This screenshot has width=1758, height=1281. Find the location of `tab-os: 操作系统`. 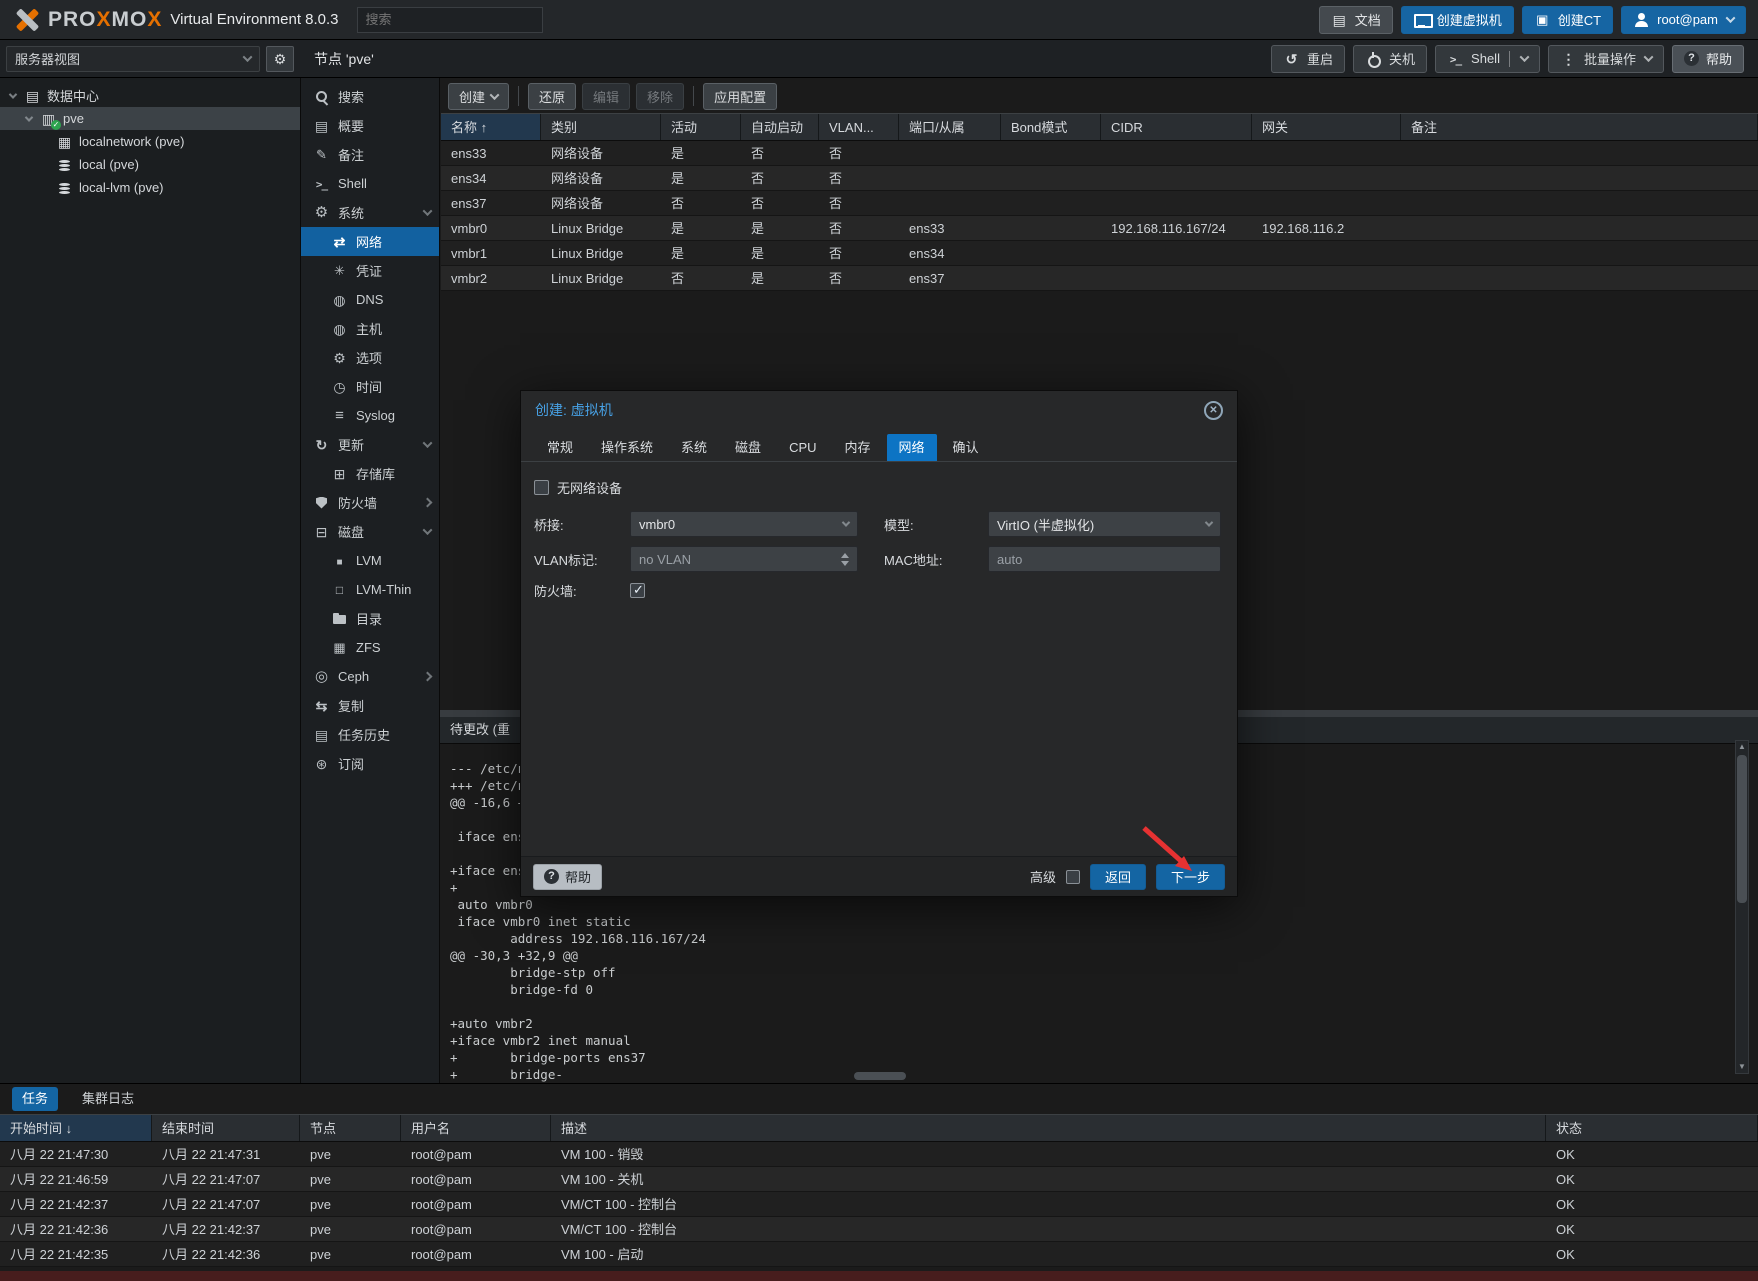

tab-os: 操作系统 is located at coordinates (627, 447).